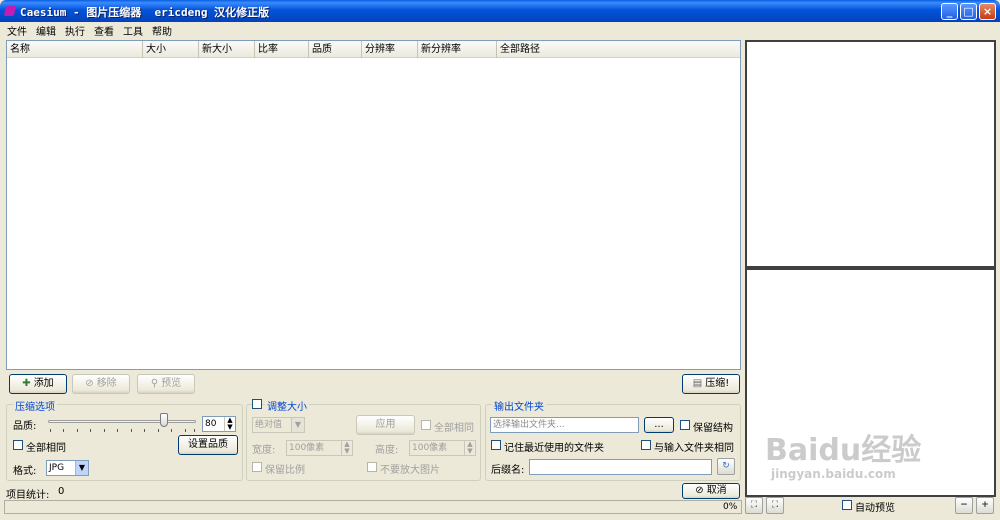 This screenshot has height=520, width=1000. I want to click on compress-icon: ▤, so click(697, 383).